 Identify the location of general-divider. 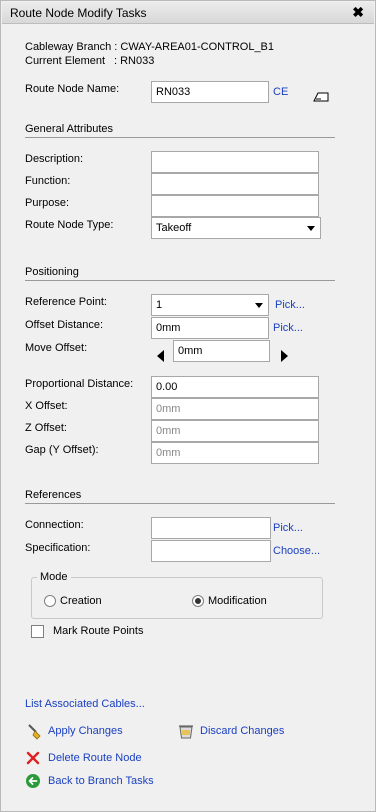
(180, 137).